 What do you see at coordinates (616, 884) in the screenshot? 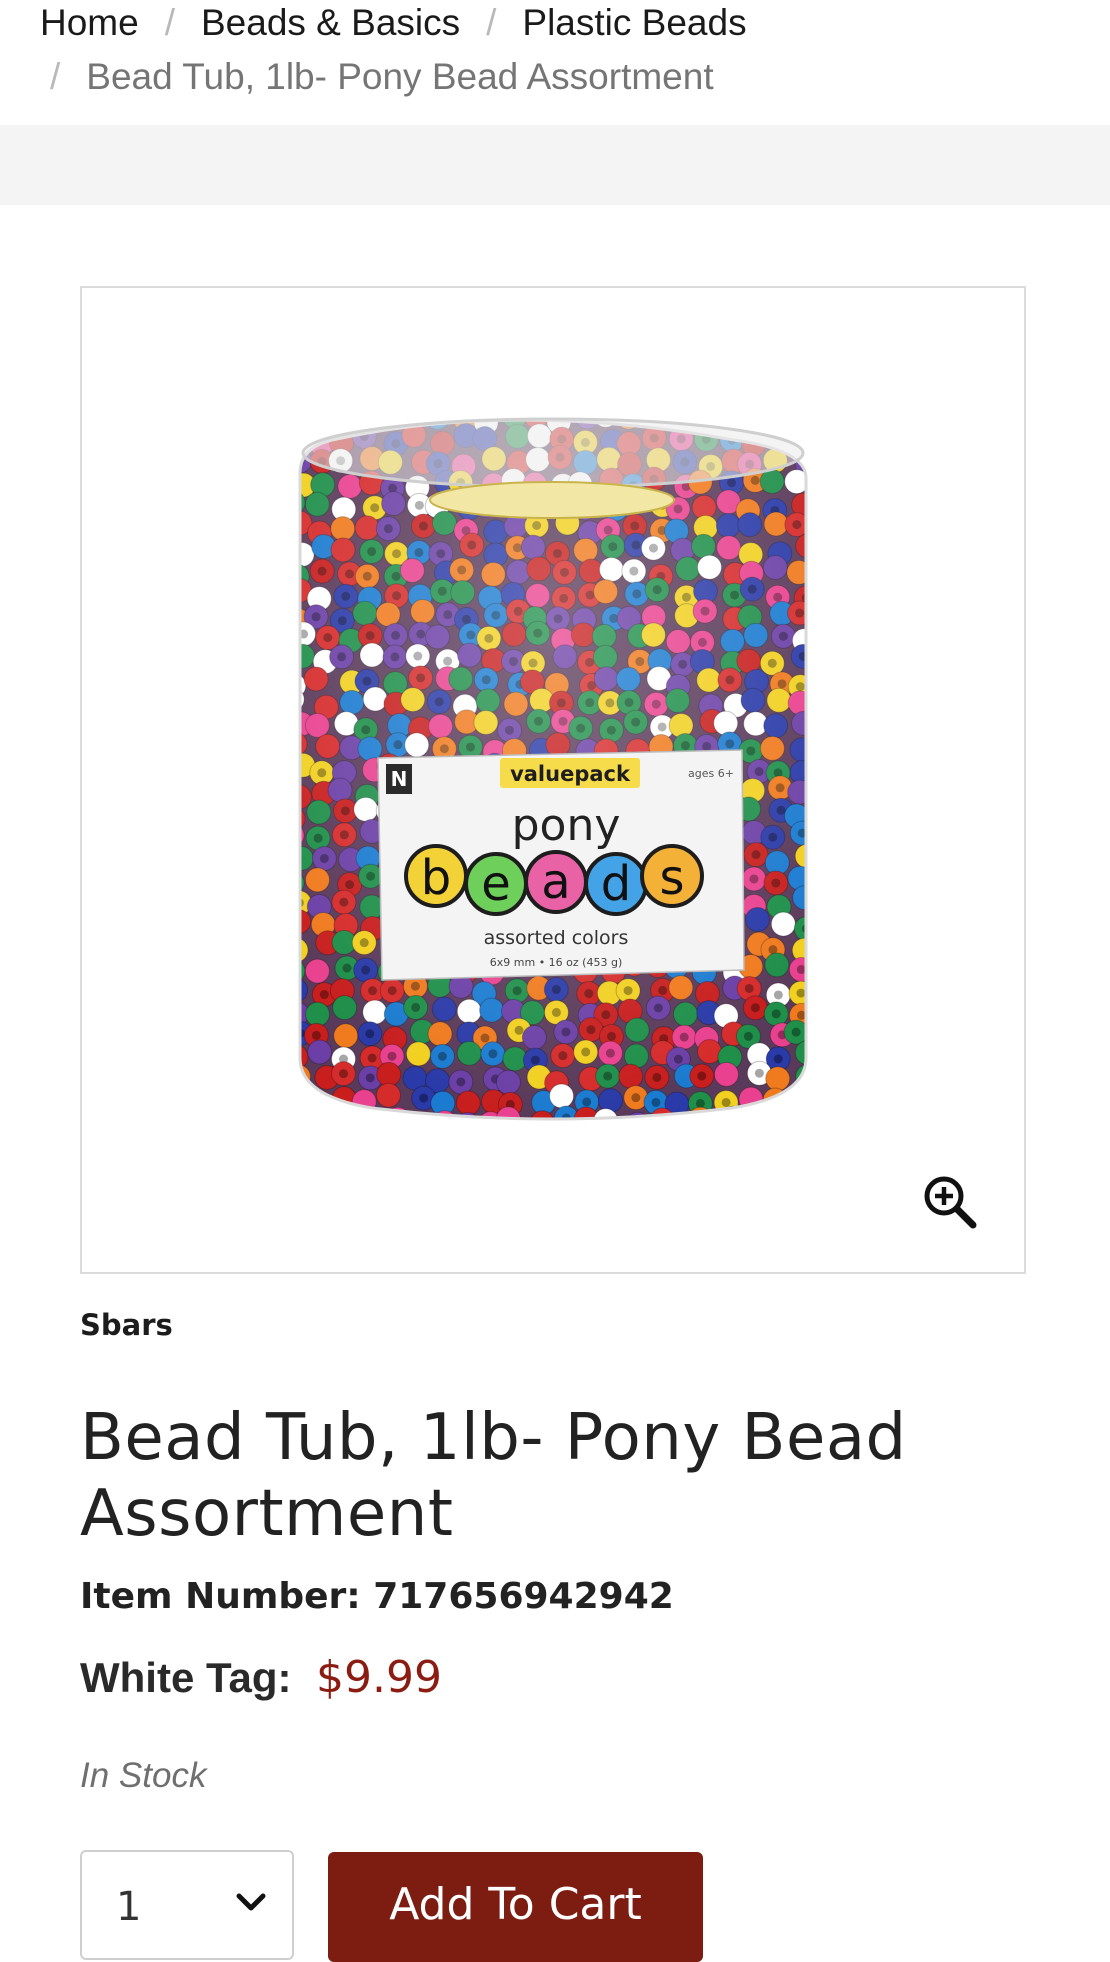
I see `svg-text: d` at bounding box center [616, 884].